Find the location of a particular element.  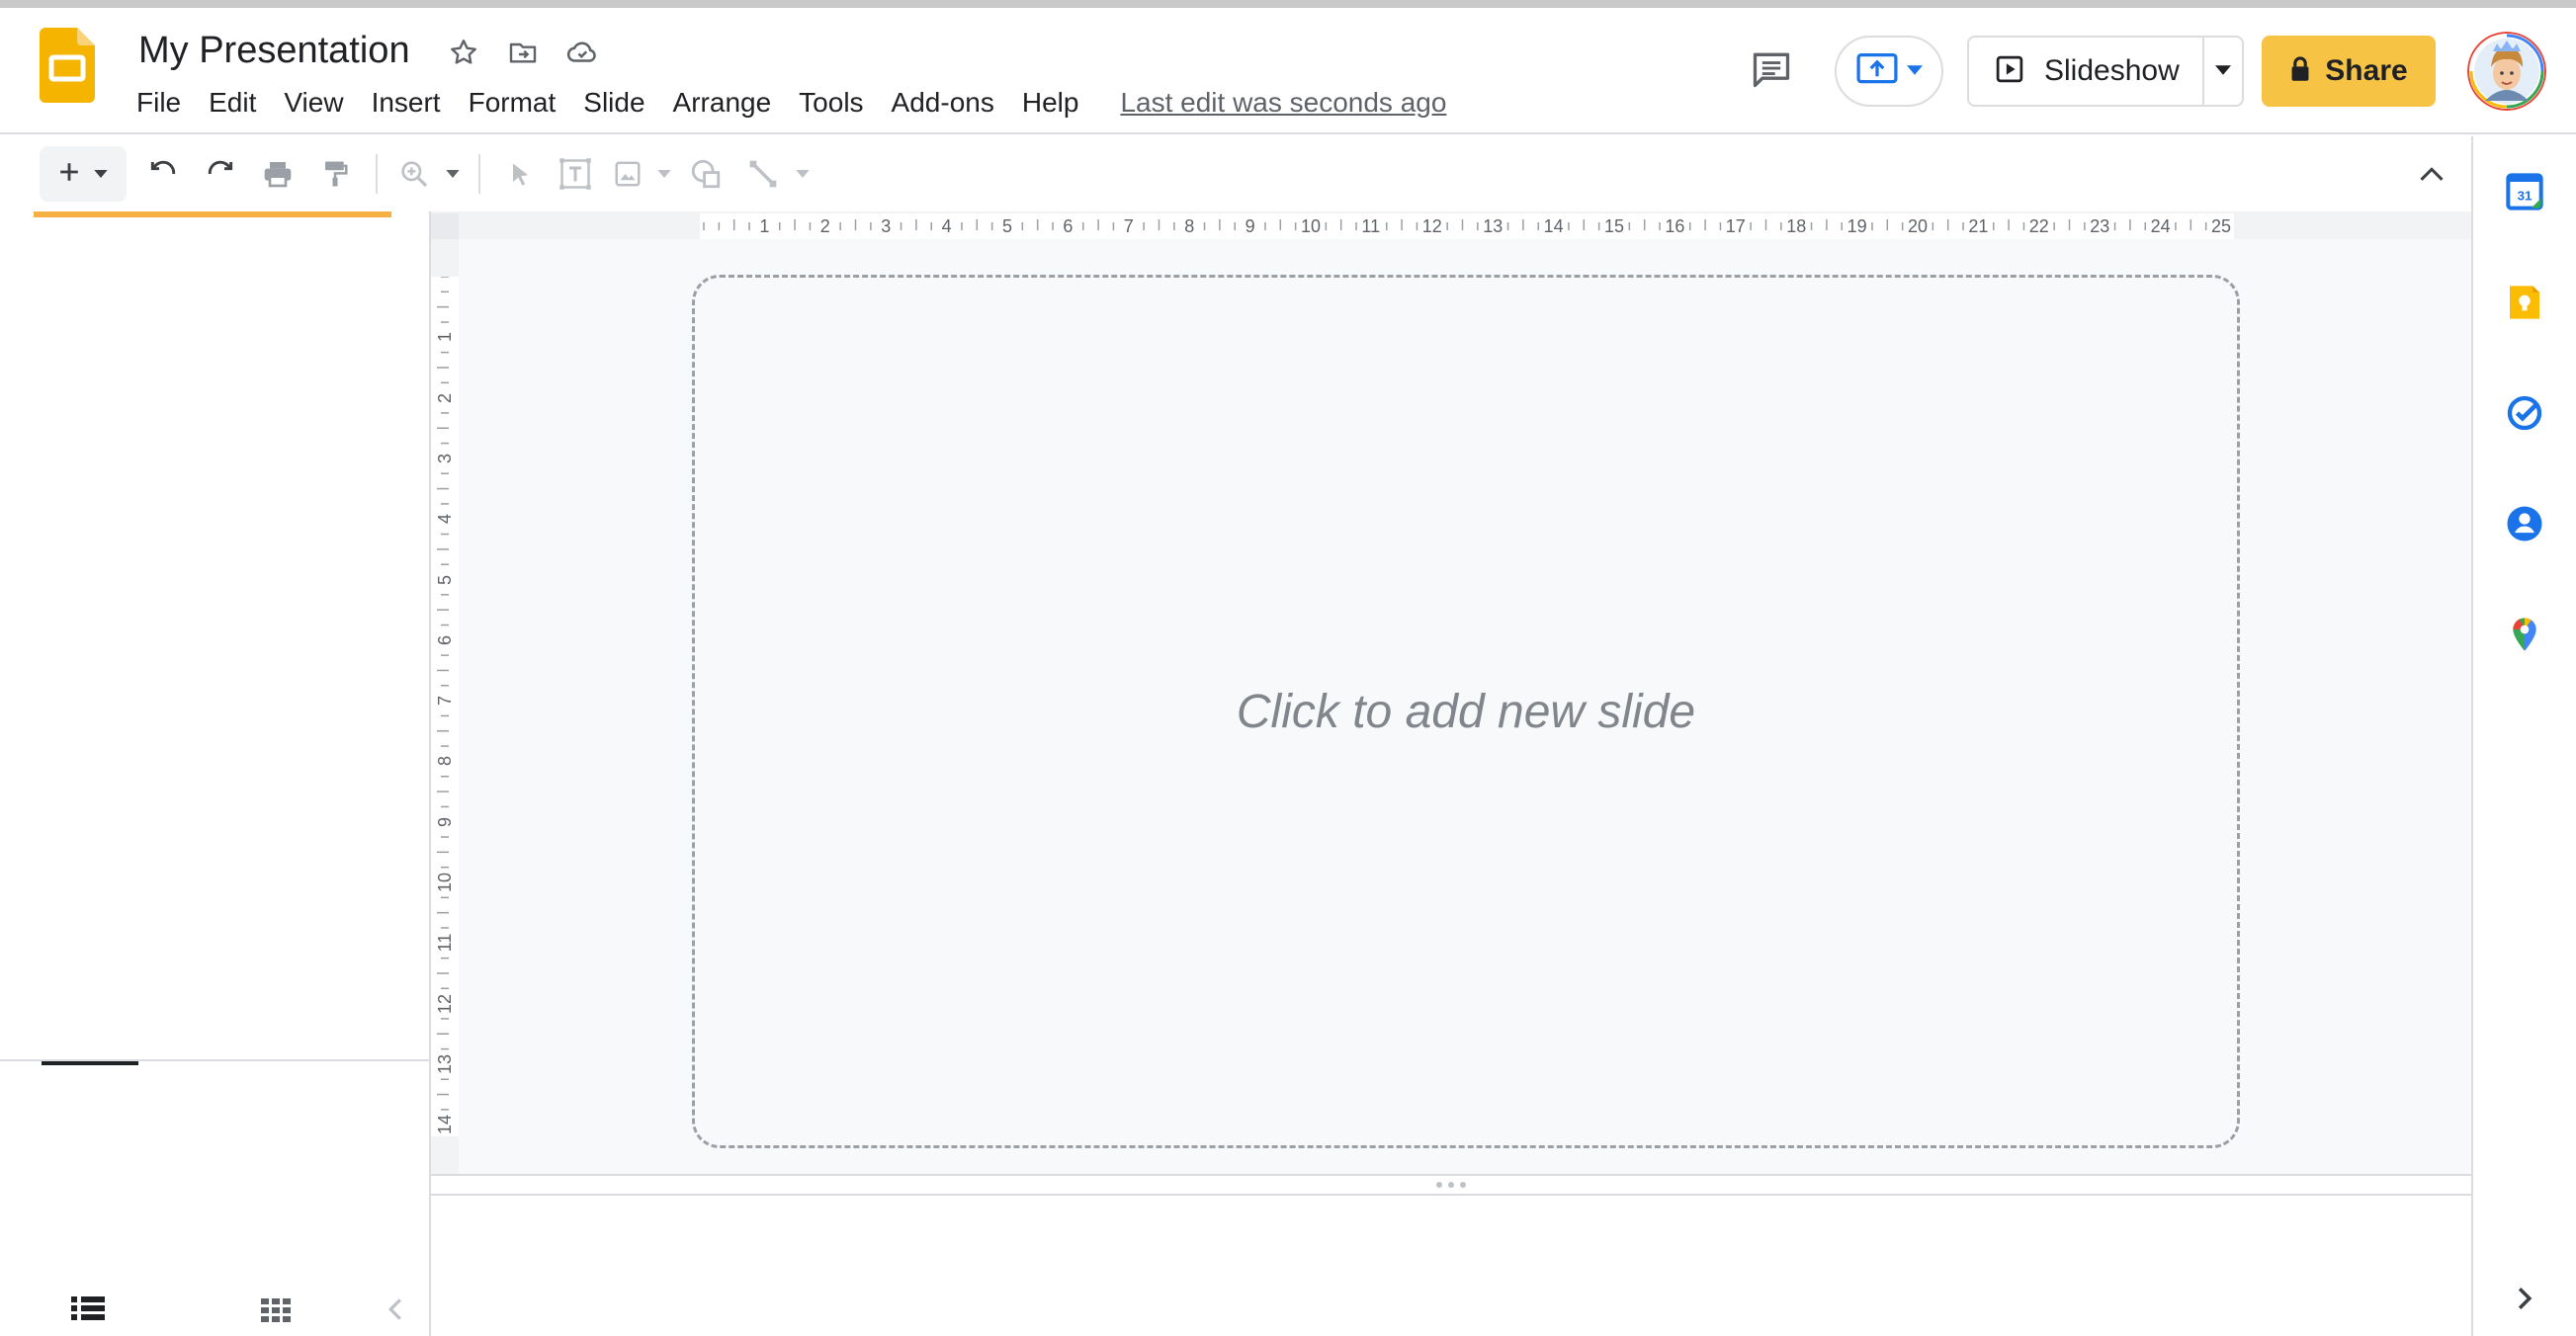

filmstrip-insertion-indicator is located at coordinates (212, 214).